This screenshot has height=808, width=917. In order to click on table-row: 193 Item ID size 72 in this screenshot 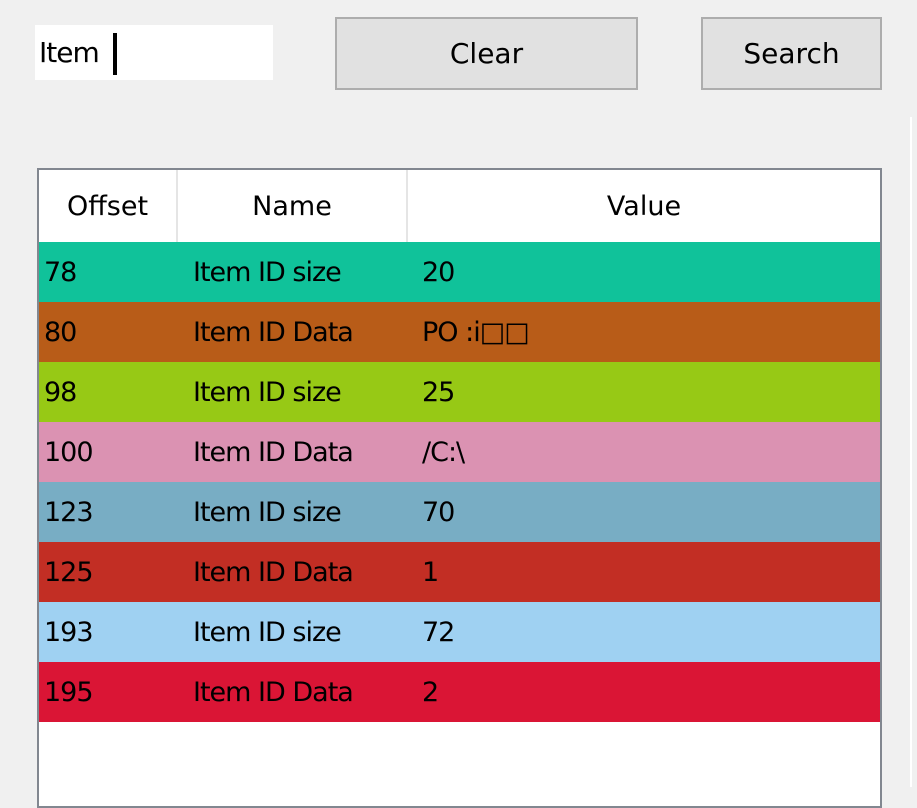, I will do `click(459, 632)`.